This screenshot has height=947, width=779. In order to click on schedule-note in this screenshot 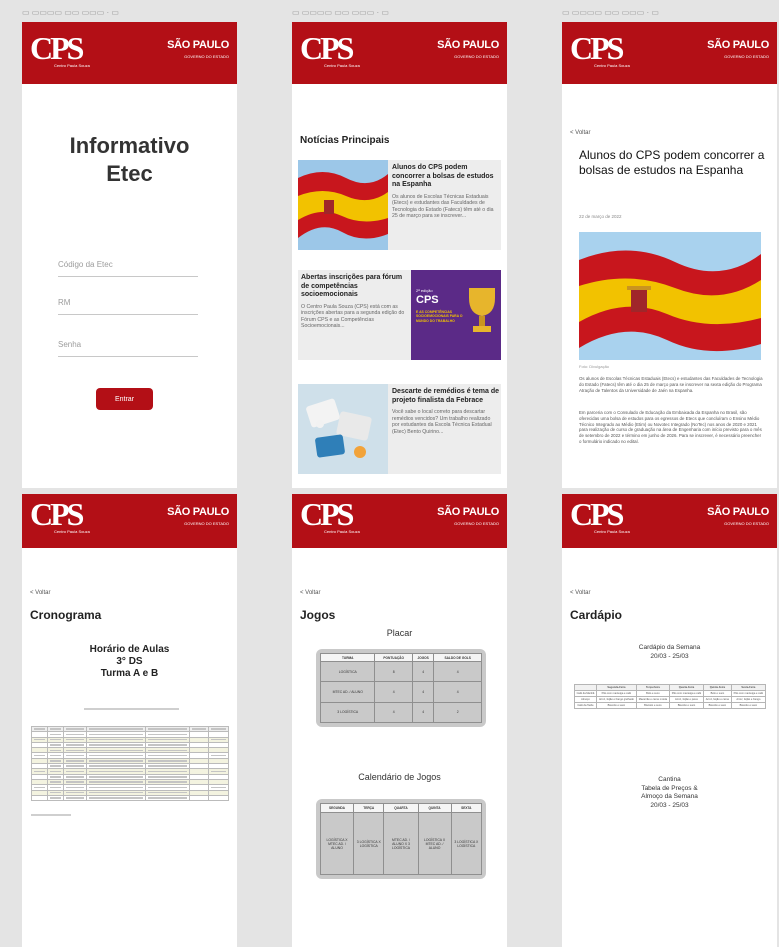, I will do `click(131, 709)`.